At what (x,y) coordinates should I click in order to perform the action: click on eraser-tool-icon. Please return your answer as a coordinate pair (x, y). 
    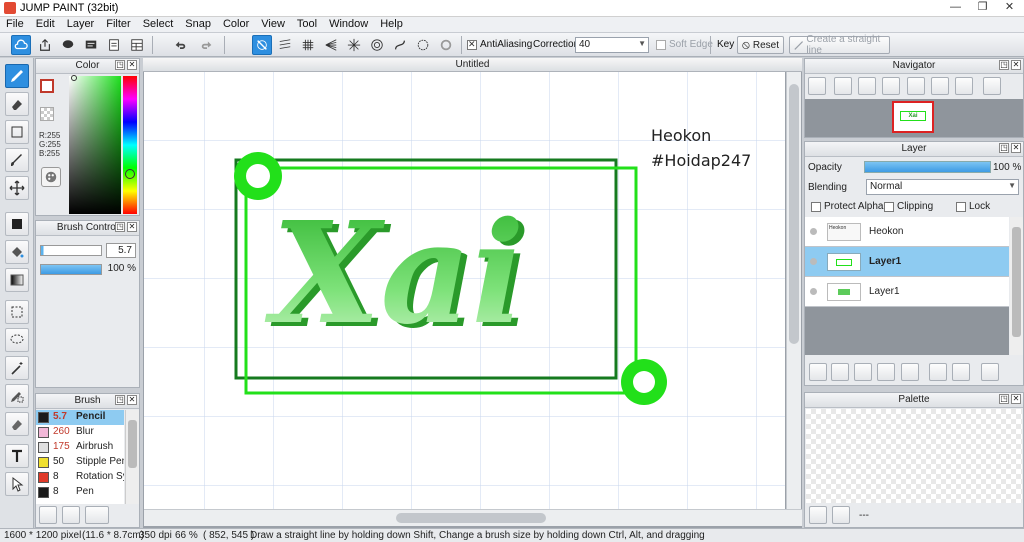
    Looking at the image, I should click on (17, 104).